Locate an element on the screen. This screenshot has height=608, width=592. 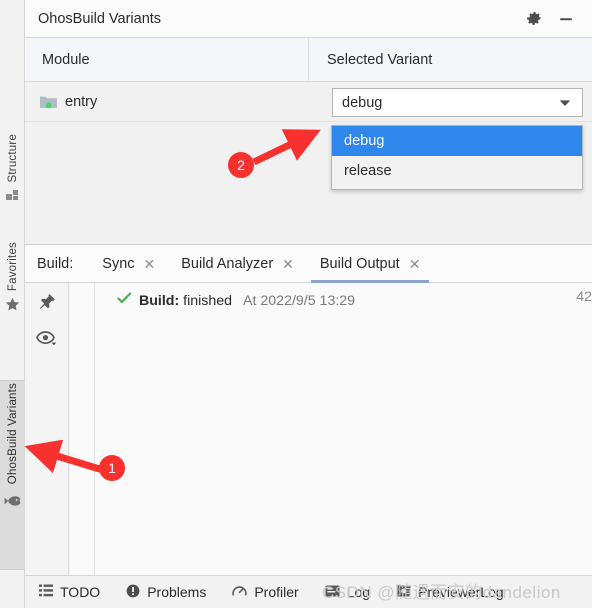
status-item-label: Problems is located at coordinates (177, 592).